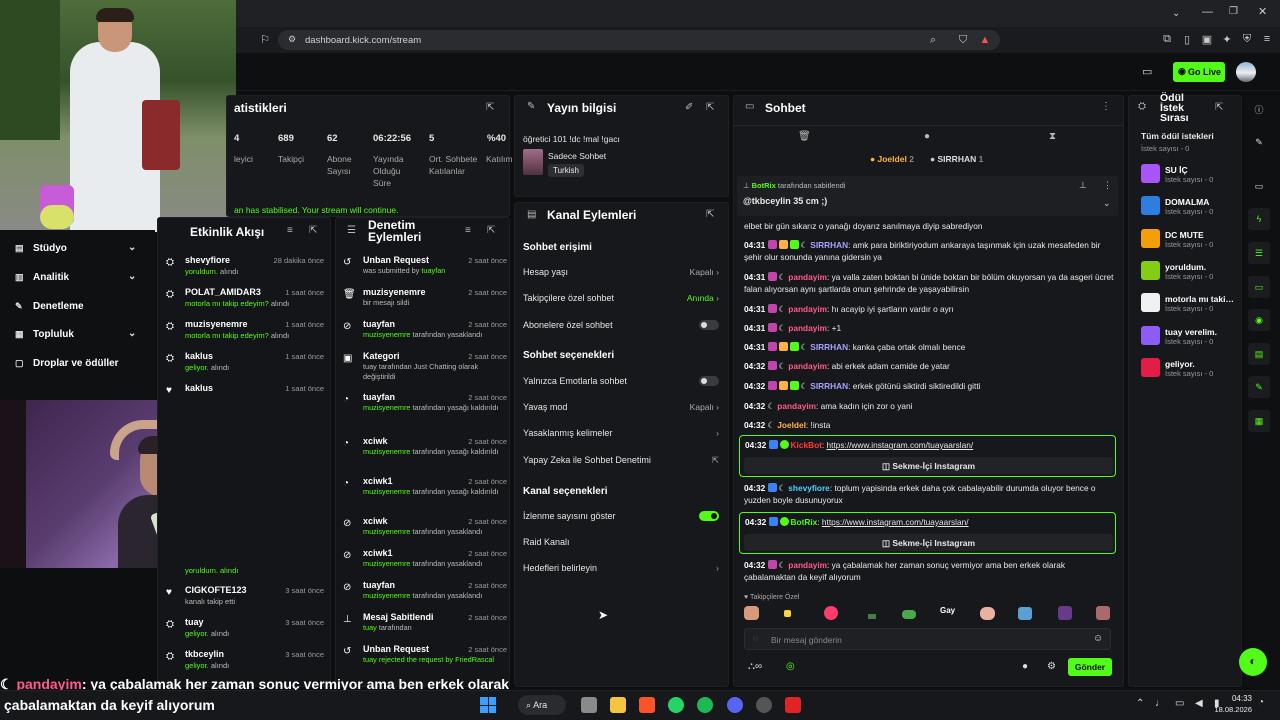 The image size is (1280, 720). What do you see at coordinates (1259, 287) in the screenshot?
I see `chat-icon: ▭` at bounding box center [1259, 287].